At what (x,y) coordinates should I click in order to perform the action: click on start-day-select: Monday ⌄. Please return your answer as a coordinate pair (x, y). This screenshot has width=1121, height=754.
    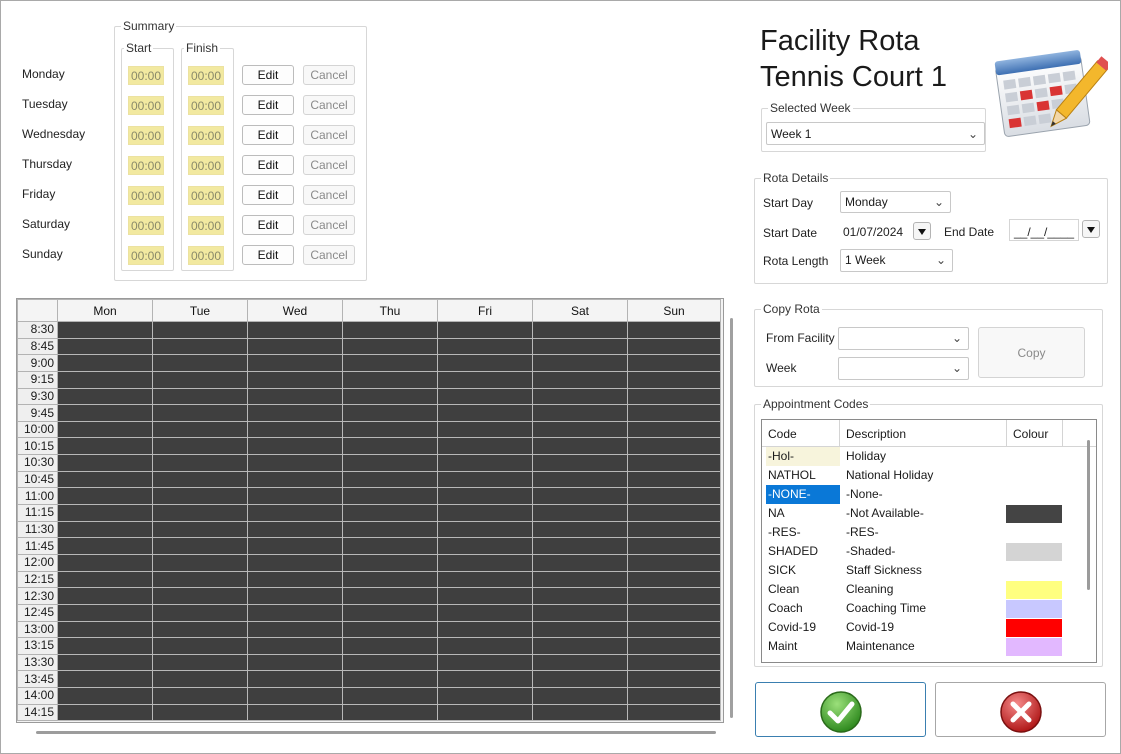
    Looking at the image, I should click on (895, 202).